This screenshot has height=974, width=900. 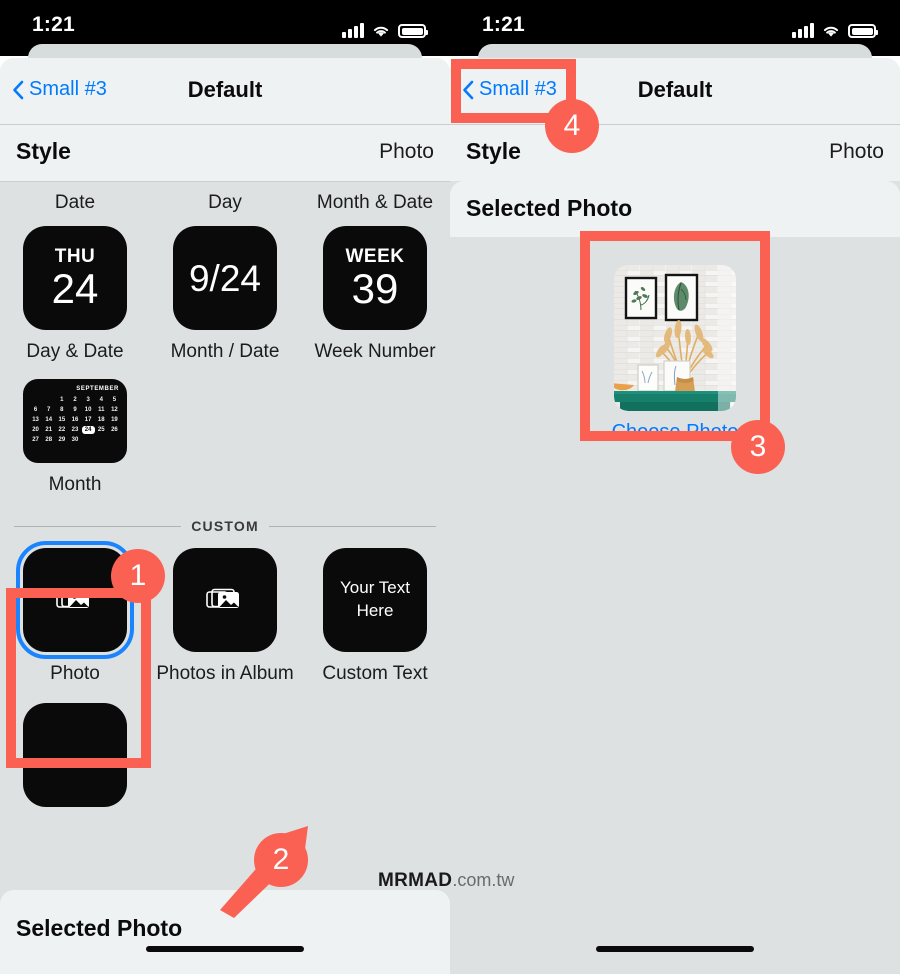 What do you see at coordinates (375, 288) in the screenshot?
I see `tile-text-main: 39` at bounding box center [375, 288].